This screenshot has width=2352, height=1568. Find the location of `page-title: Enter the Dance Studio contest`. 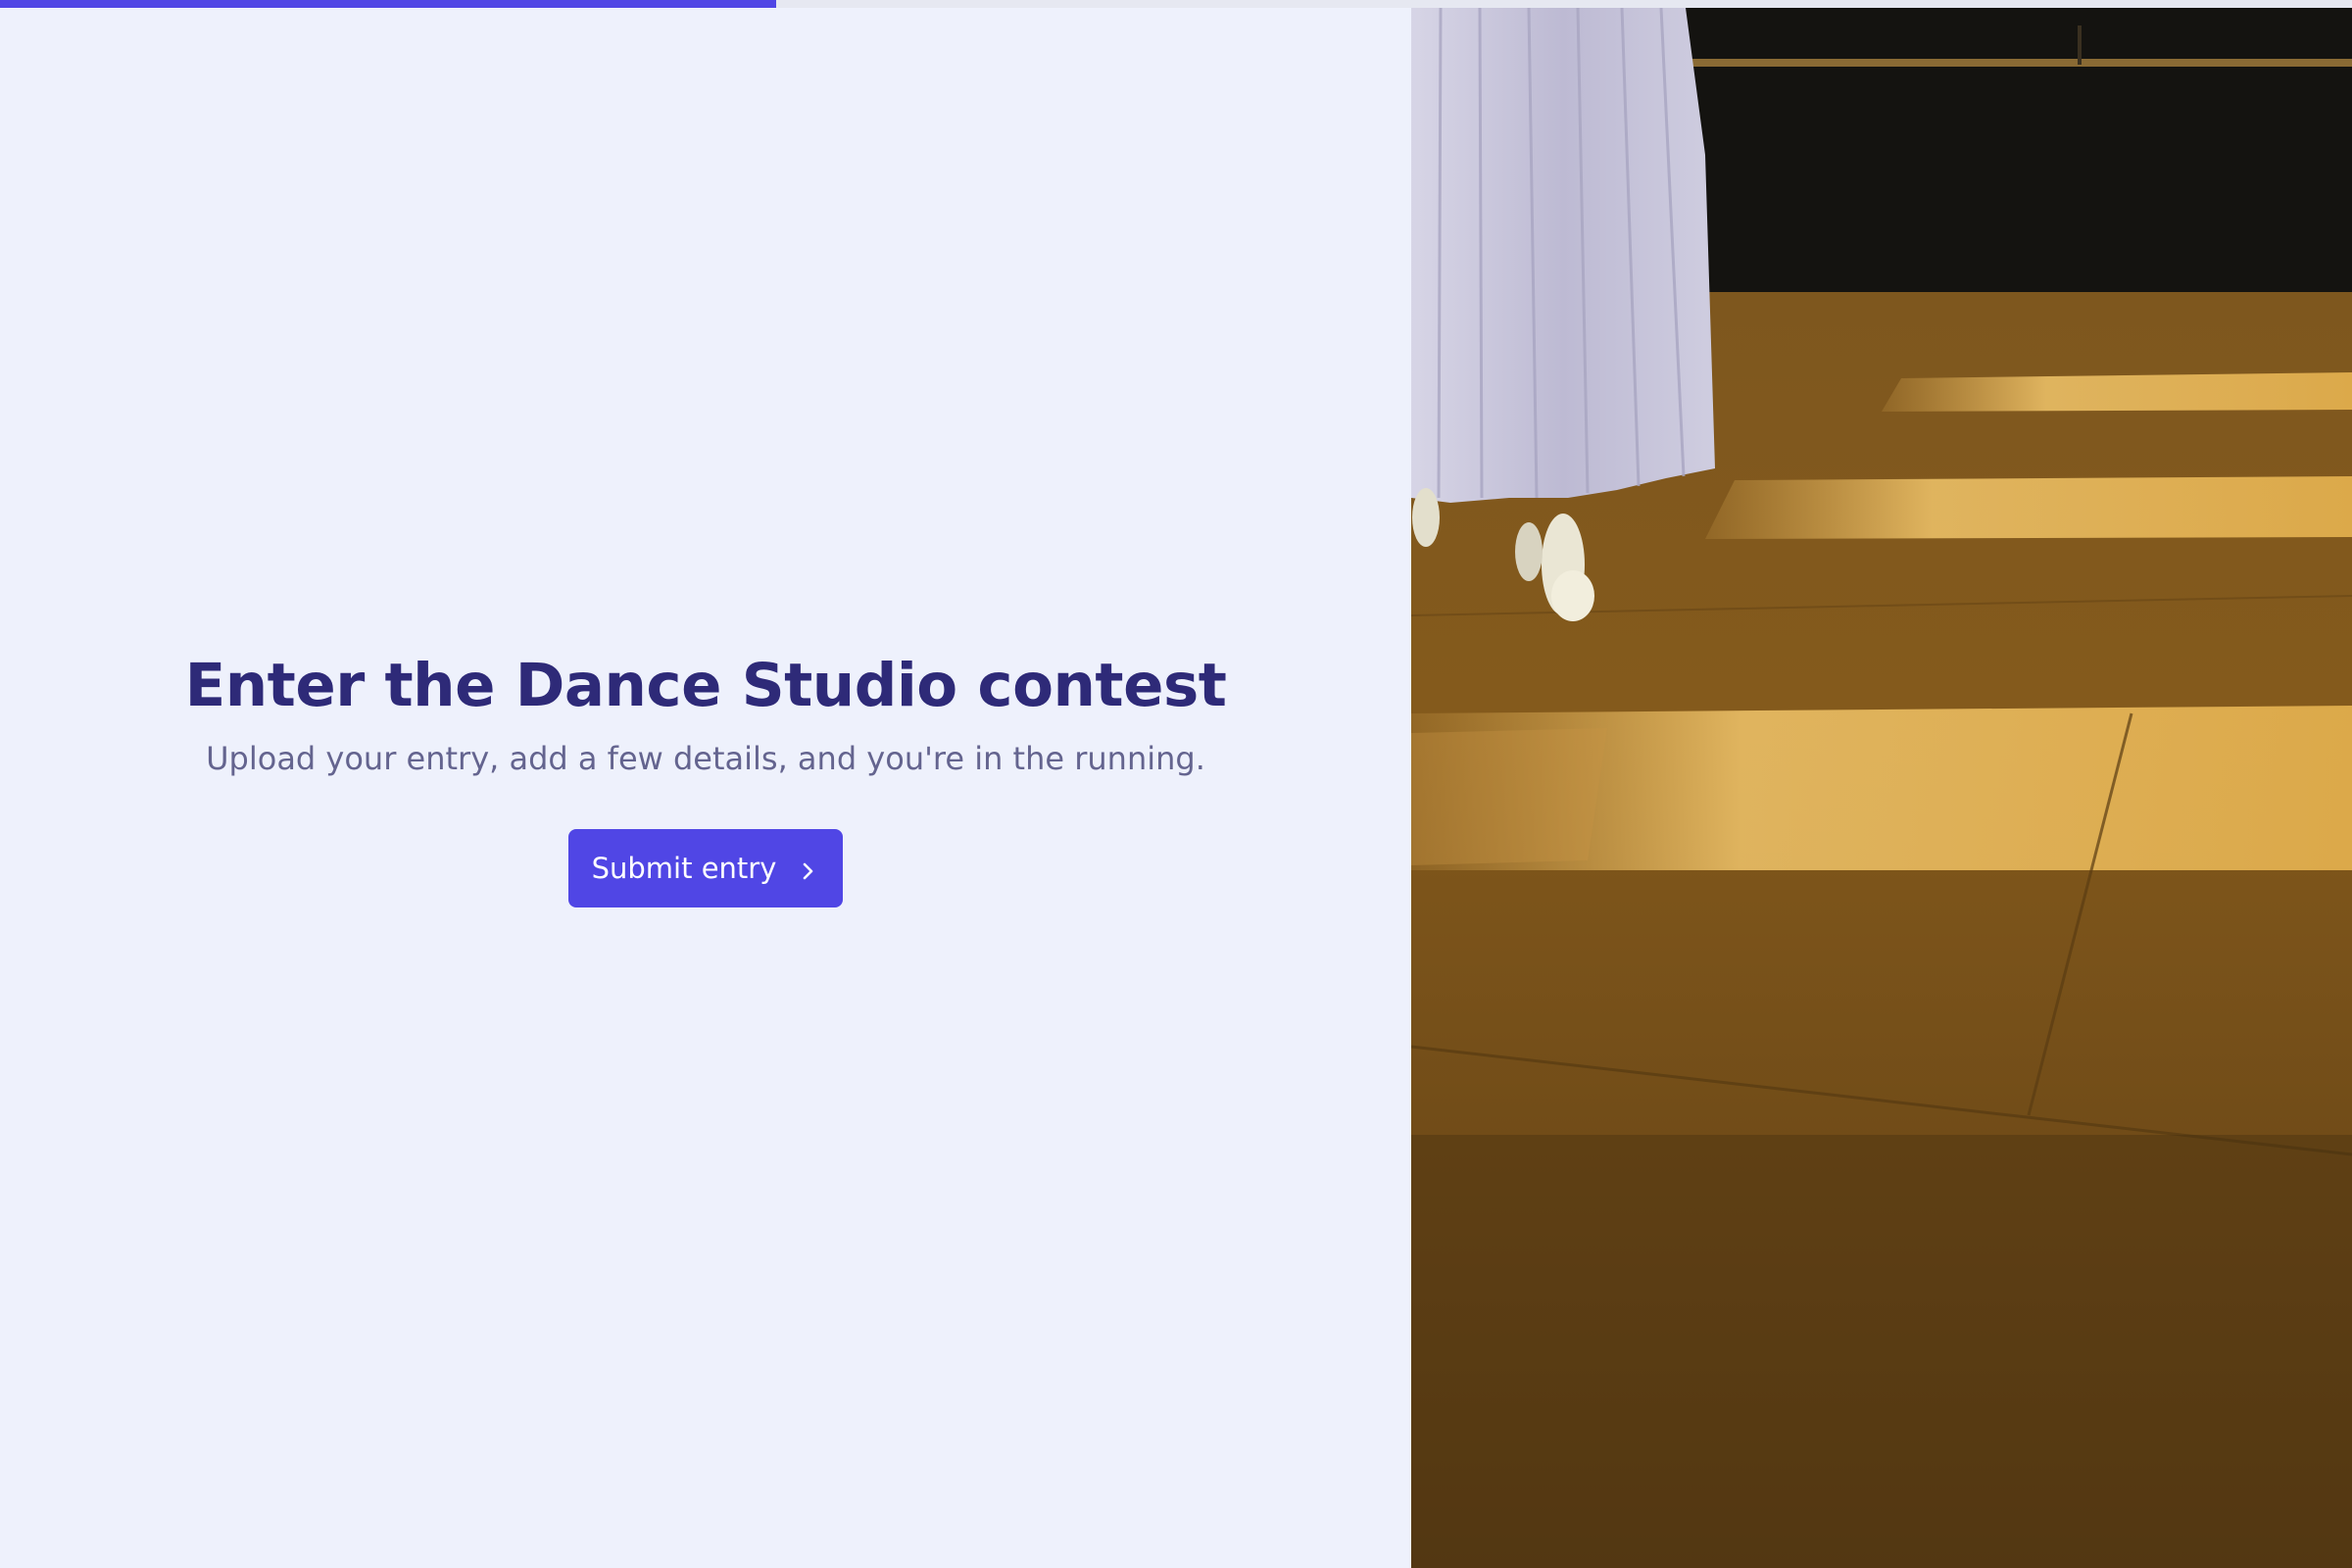

page-title: Enter the Dance Studio contest is located at coordinates (705, 685).